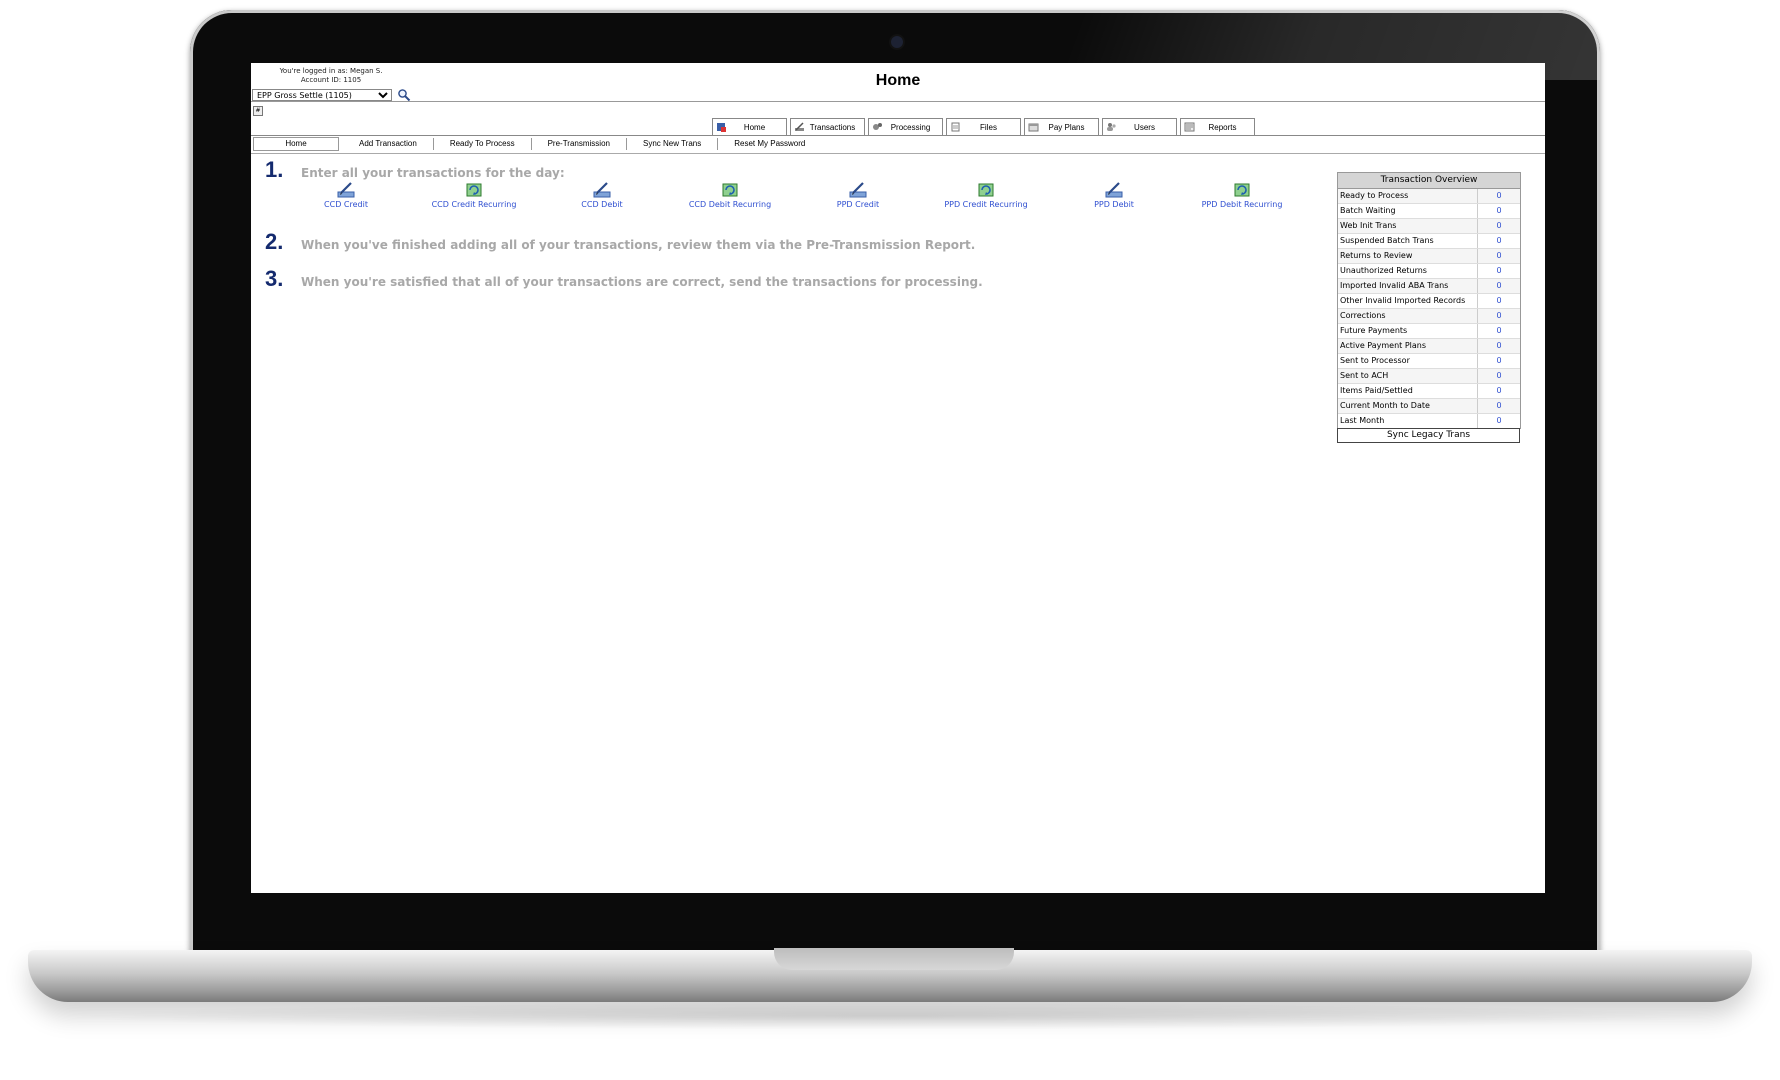  What do you see at coordinates (1066, 127) in the screenshot?
I see `tab-label: Pay Plans` at bounding box center [1066, 127].